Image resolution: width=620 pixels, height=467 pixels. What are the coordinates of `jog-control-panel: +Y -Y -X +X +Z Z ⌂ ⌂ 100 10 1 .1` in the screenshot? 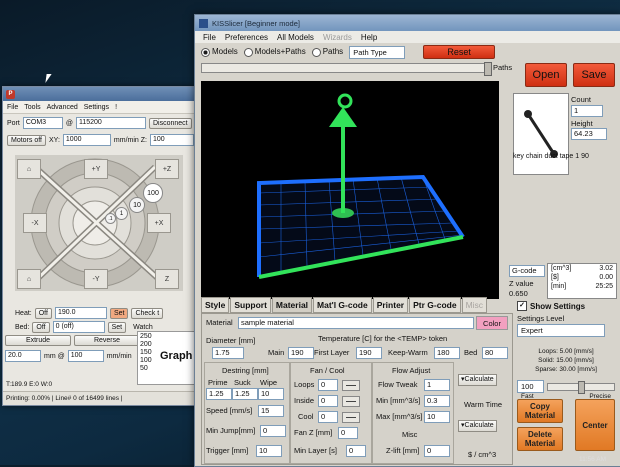 It's located at (99, 223).